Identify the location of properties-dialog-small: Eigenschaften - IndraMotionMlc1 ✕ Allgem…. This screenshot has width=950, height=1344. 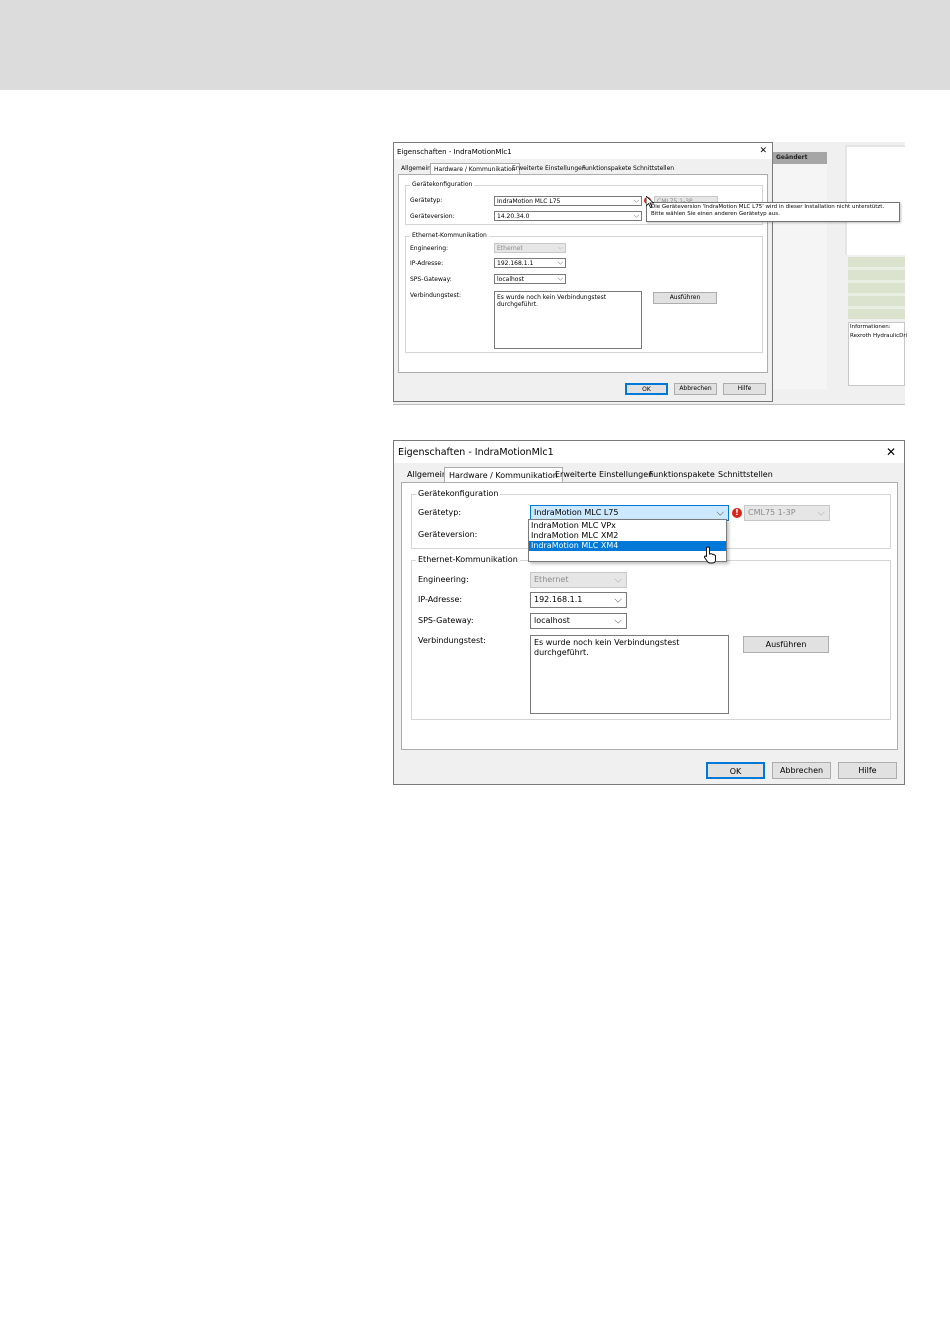
(583, 272).